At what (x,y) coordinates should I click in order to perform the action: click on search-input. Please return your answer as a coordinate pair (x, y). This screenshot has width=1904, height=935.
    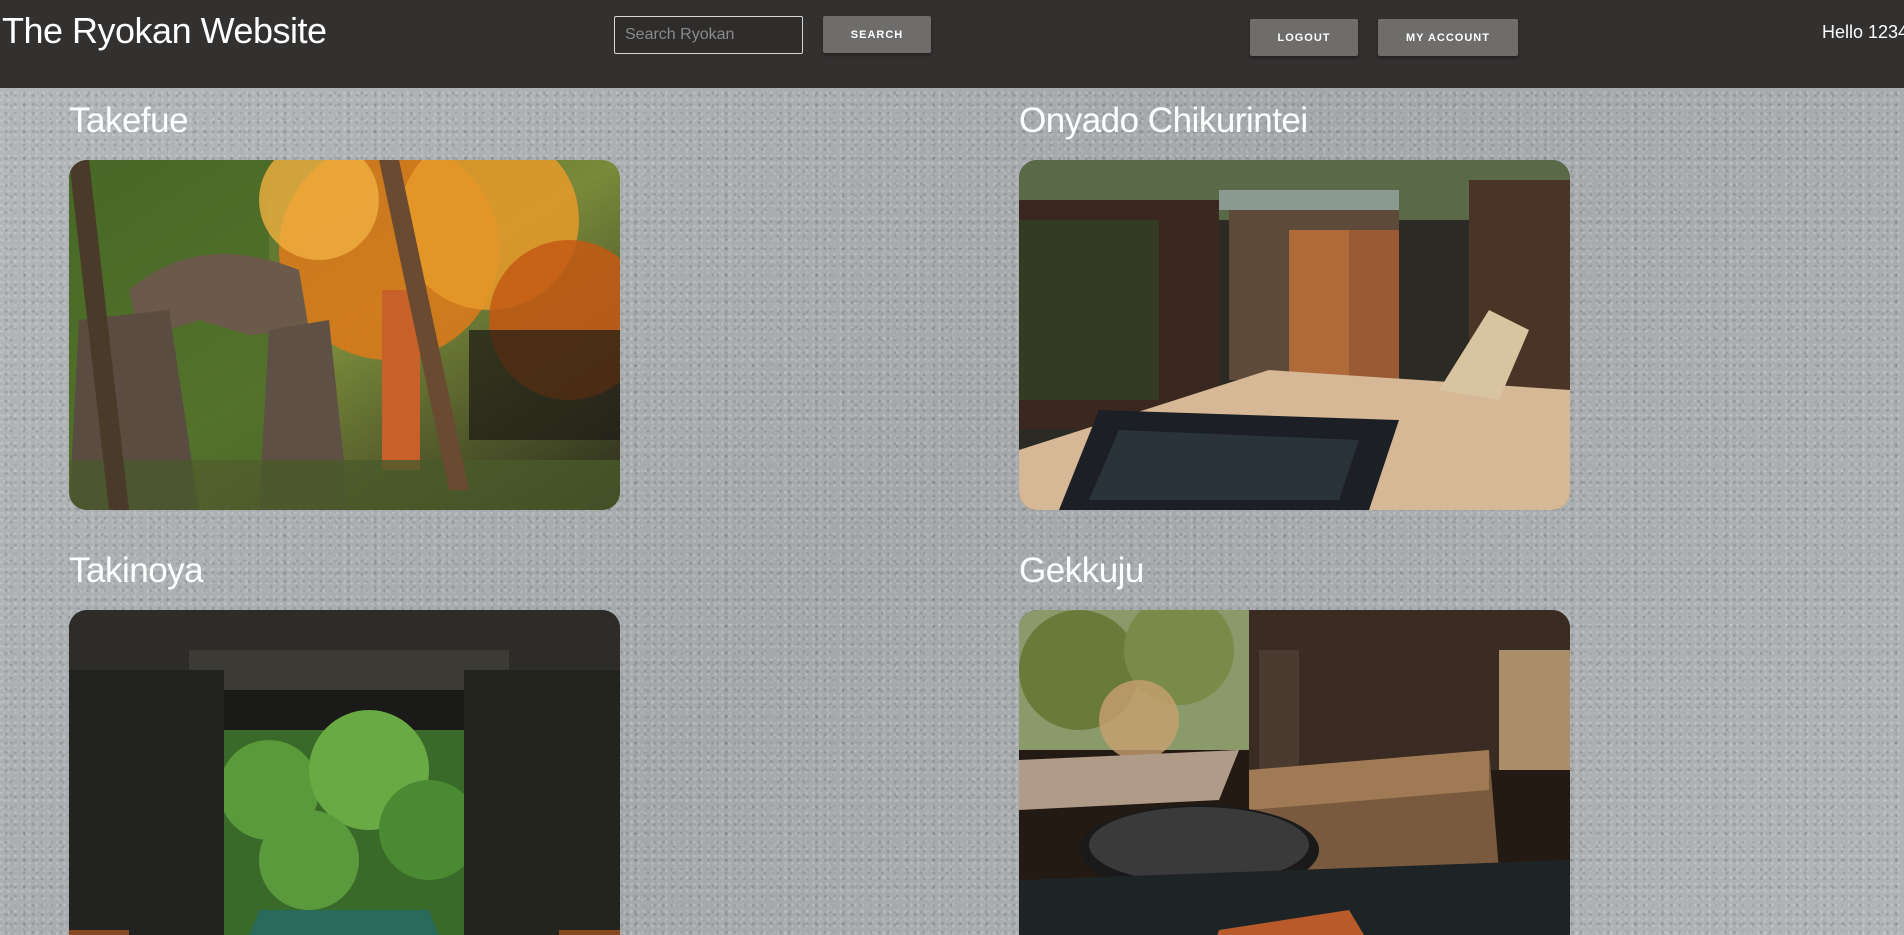
    Looking at the image, I should click on (708, 35).